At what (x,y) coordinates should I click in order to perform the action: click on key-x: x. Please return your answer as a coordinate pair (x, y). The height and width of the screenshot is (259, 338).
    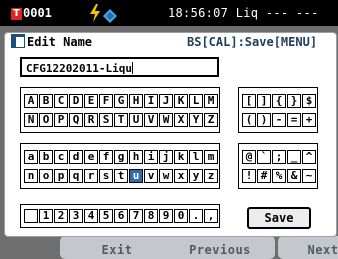
    Looking at the image, I should click on (181, 176).